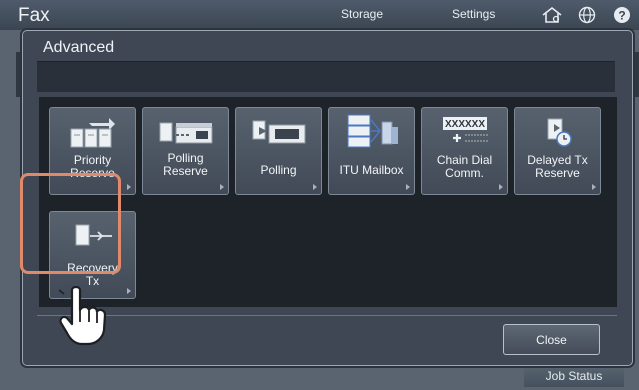 This screenshot has width=639, height=390. Describe the element at coordinates (327, 315) in the screenshot. I see `divider` at that location.